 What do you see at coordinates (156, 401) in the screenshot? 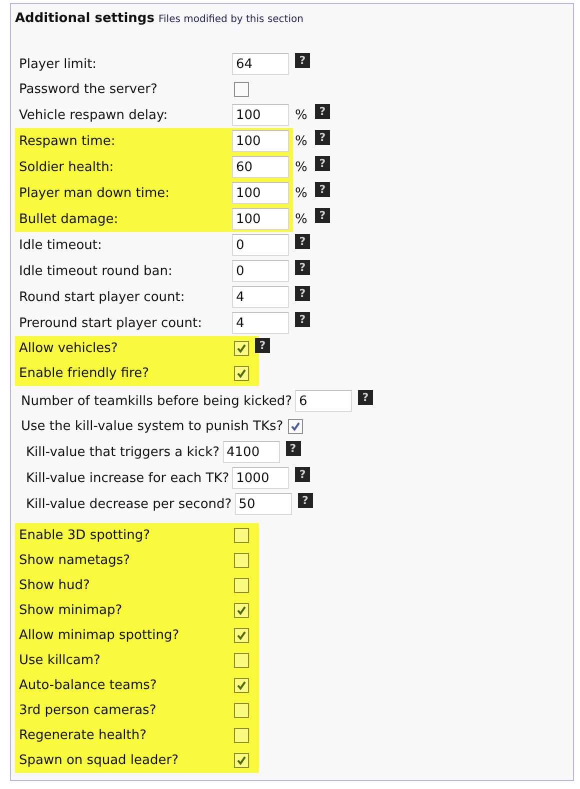
I see `field-label: Number of teamkills before being kicked?` at bounding box center [156, 401].